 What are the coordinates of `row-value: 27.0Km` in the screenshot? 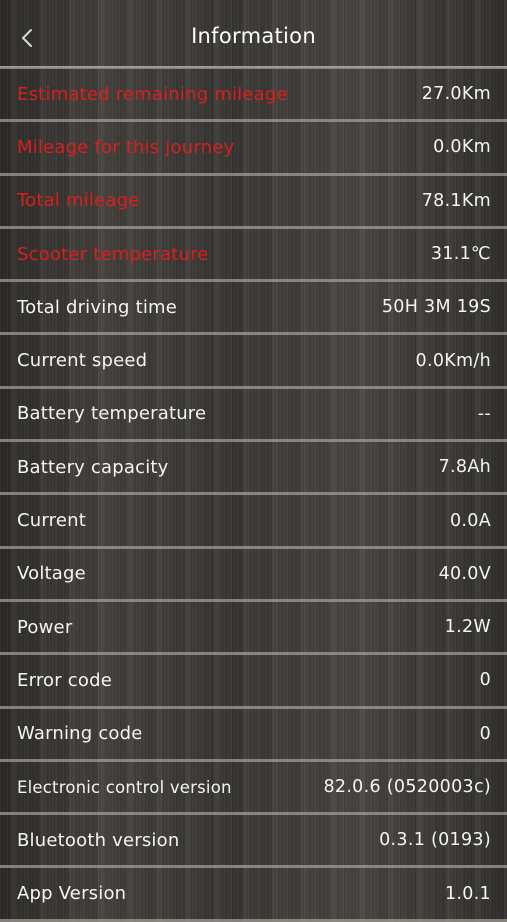 It's located at (456, 94).